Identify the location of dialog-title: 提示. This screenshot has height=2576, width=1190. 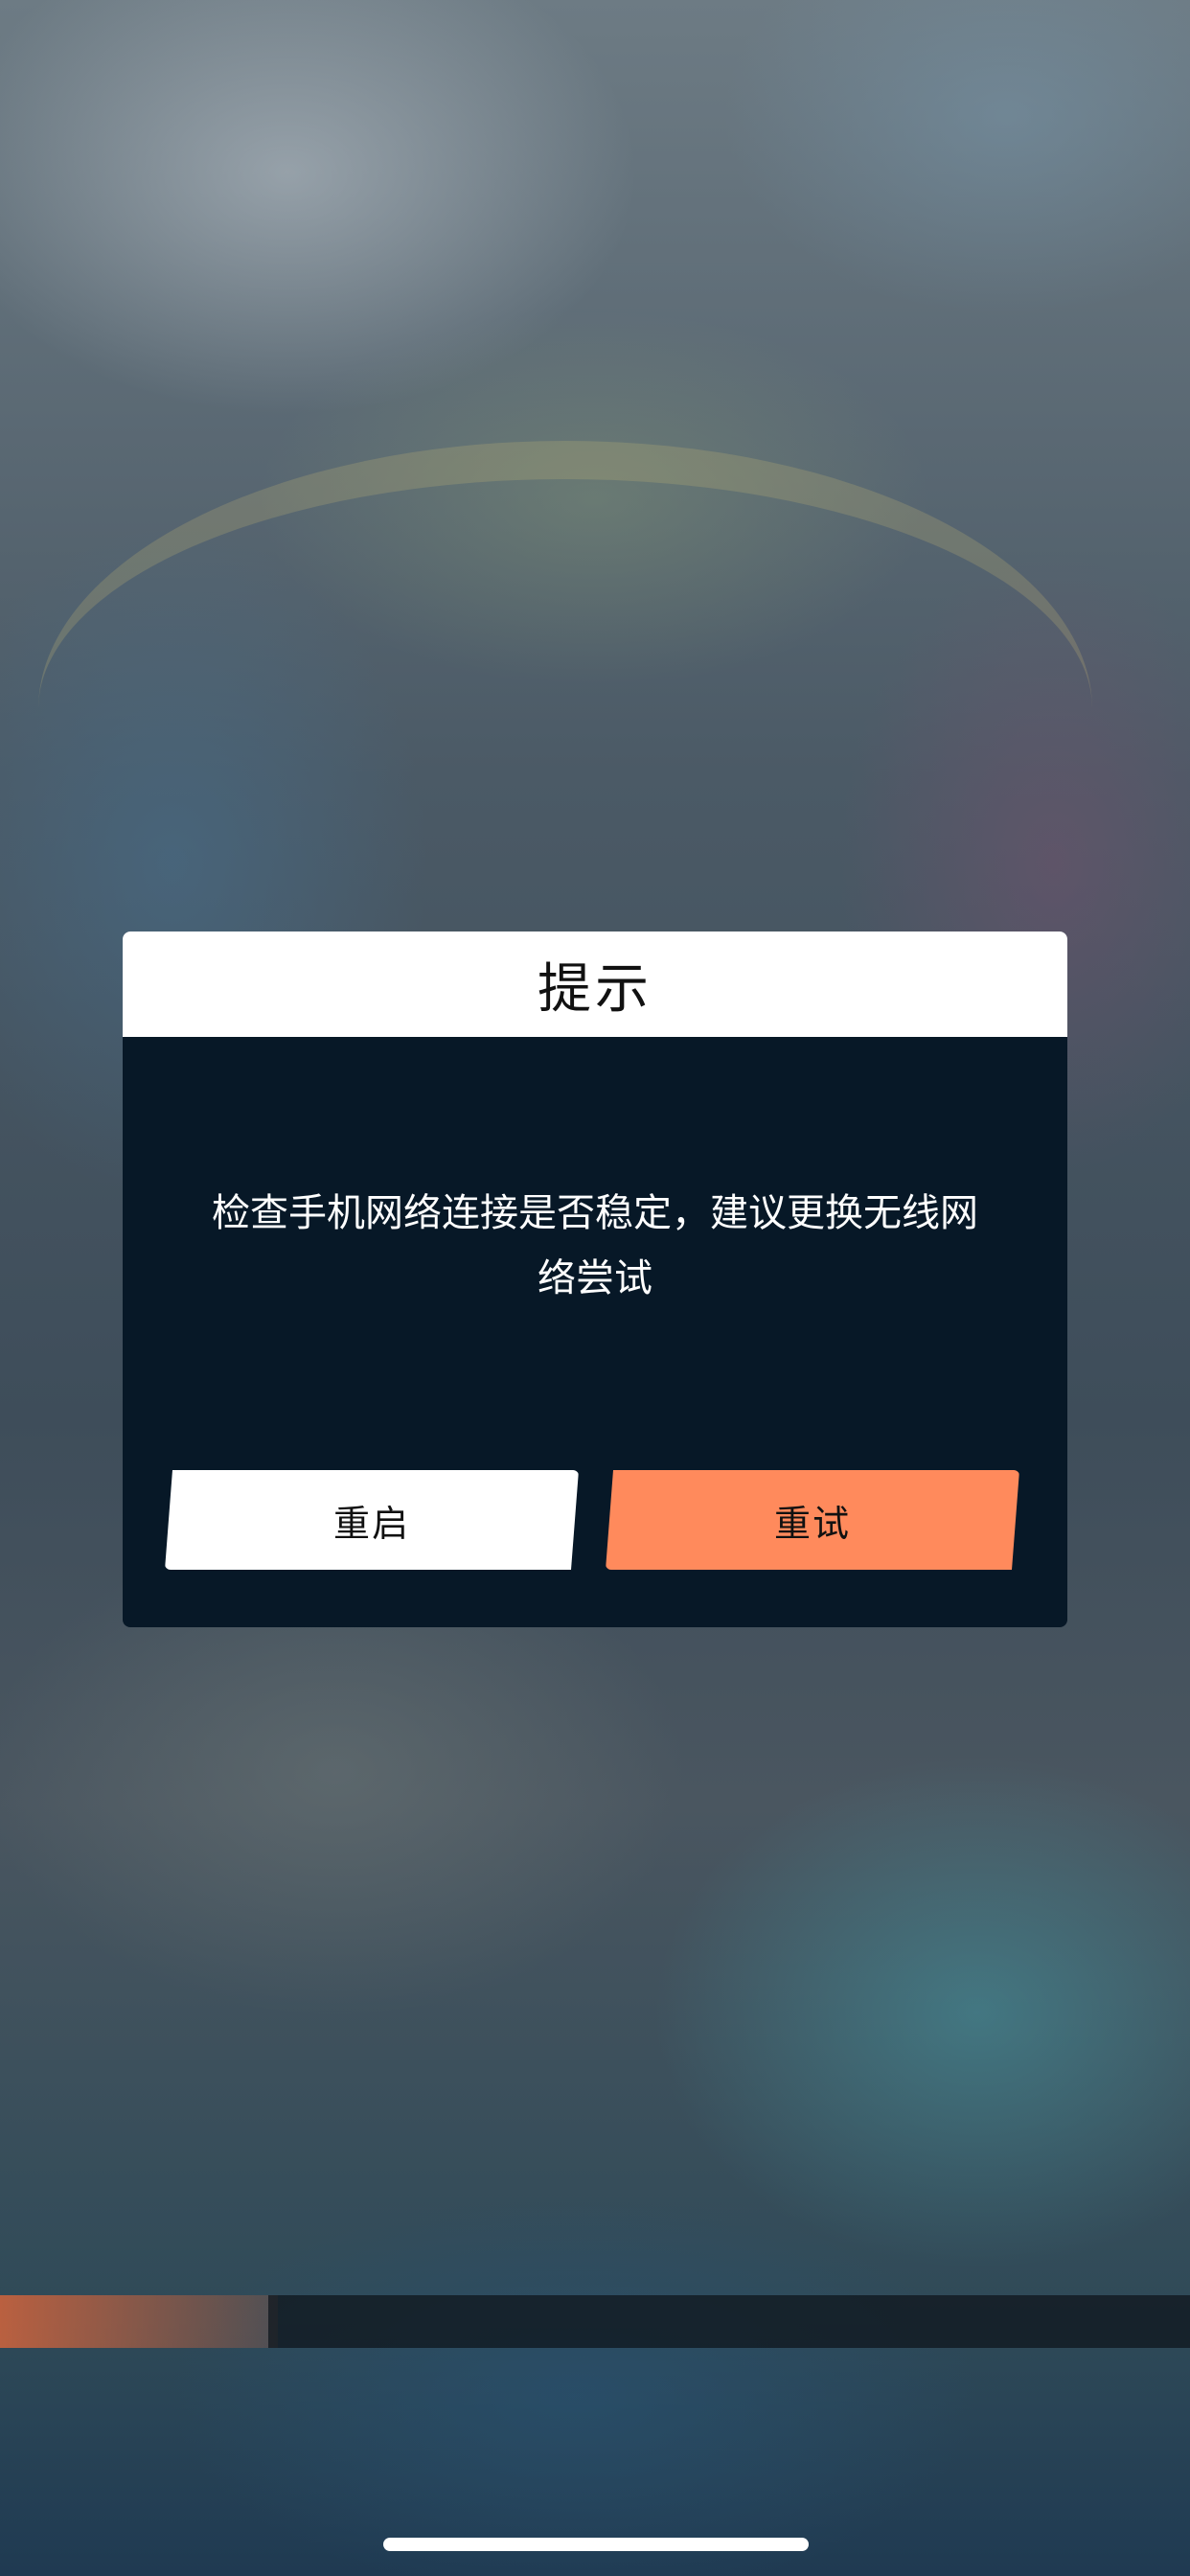
(595, 989).